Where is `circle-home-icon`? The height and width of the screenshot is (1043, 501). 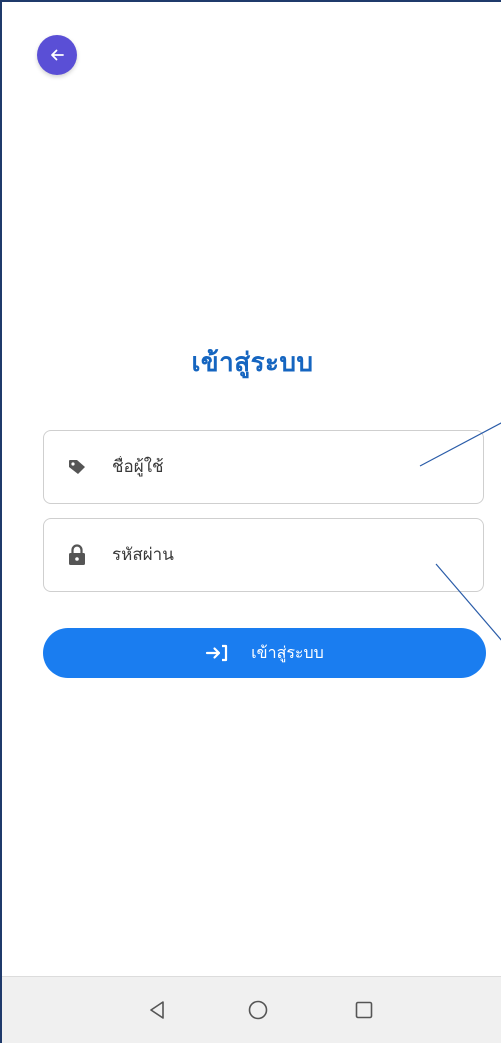
circle-home-icon is located at coordinates (258, 1010).